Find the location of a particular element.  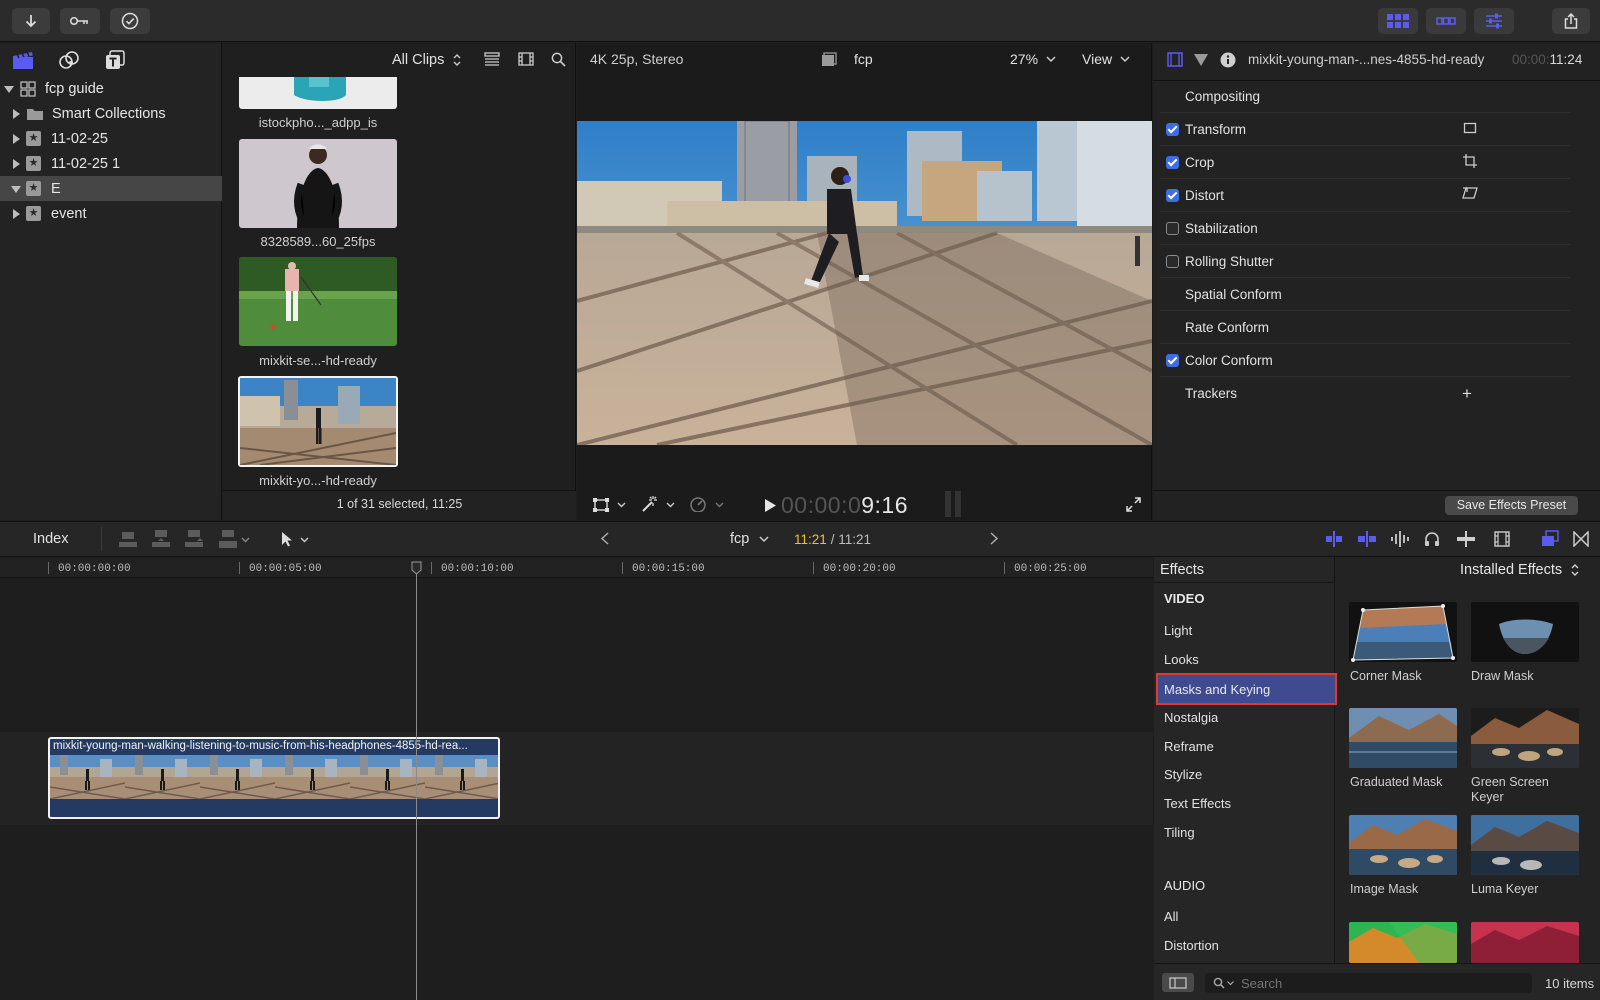

import-button is located at coordinates (31, 21).